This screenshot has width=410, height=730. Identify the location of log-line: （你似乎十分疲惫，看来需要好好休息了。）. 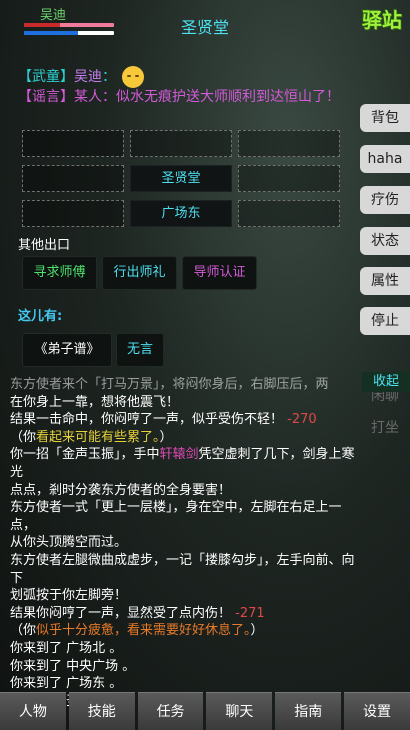
(137, 631).